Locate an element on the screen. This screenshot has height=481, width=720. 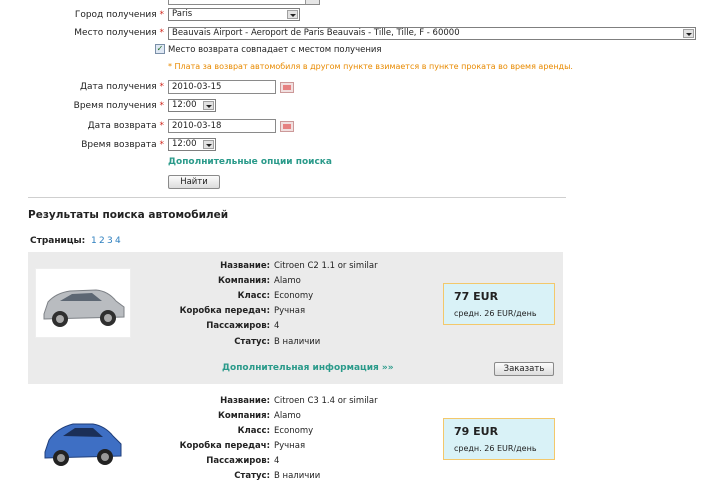
price-total: 79 EUR is located at coordinates (476, 431).